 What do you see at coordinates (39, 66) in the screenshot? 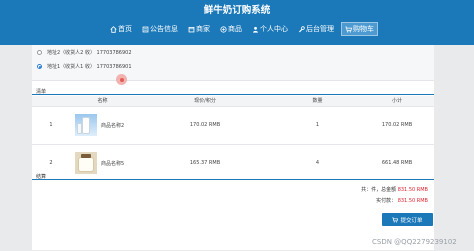
I see `address-radio-selected` at bounding box center [39, 66].